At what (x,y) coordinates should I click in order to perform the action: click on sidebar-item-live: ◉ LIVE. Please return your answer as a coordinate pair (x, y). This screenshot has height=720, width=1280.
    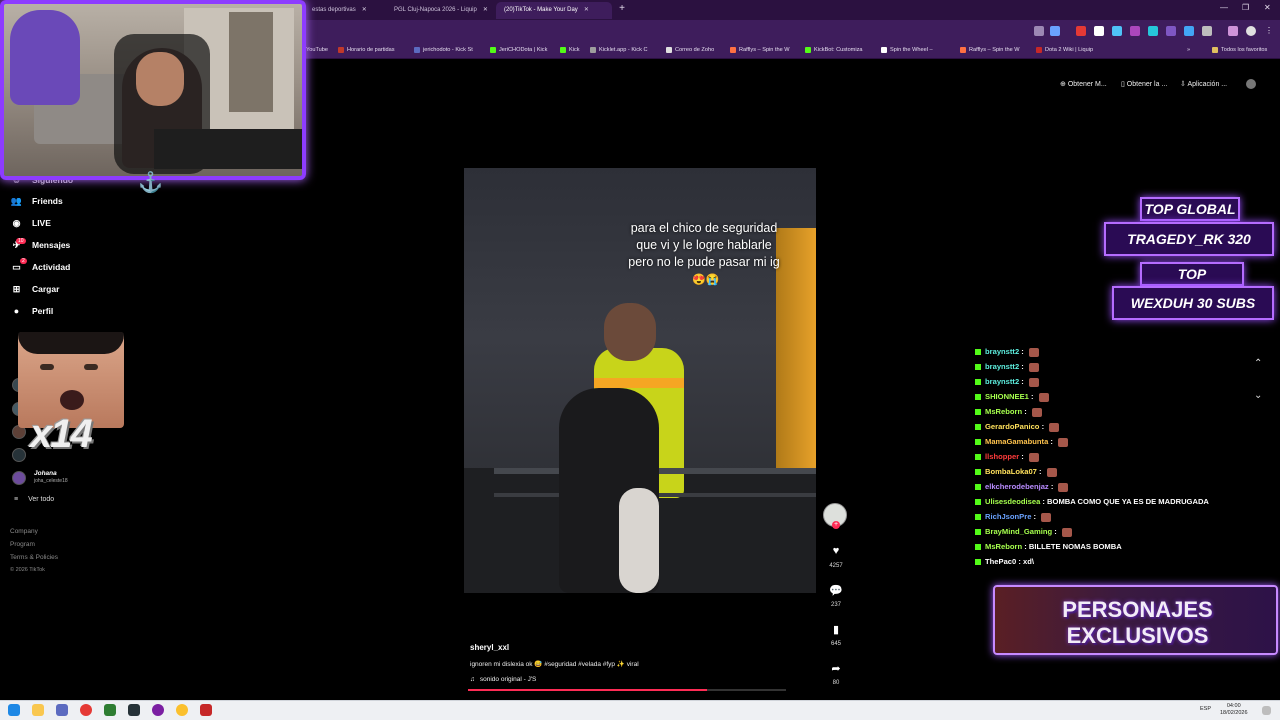
    Looking at the image, I should click on (30, 223).